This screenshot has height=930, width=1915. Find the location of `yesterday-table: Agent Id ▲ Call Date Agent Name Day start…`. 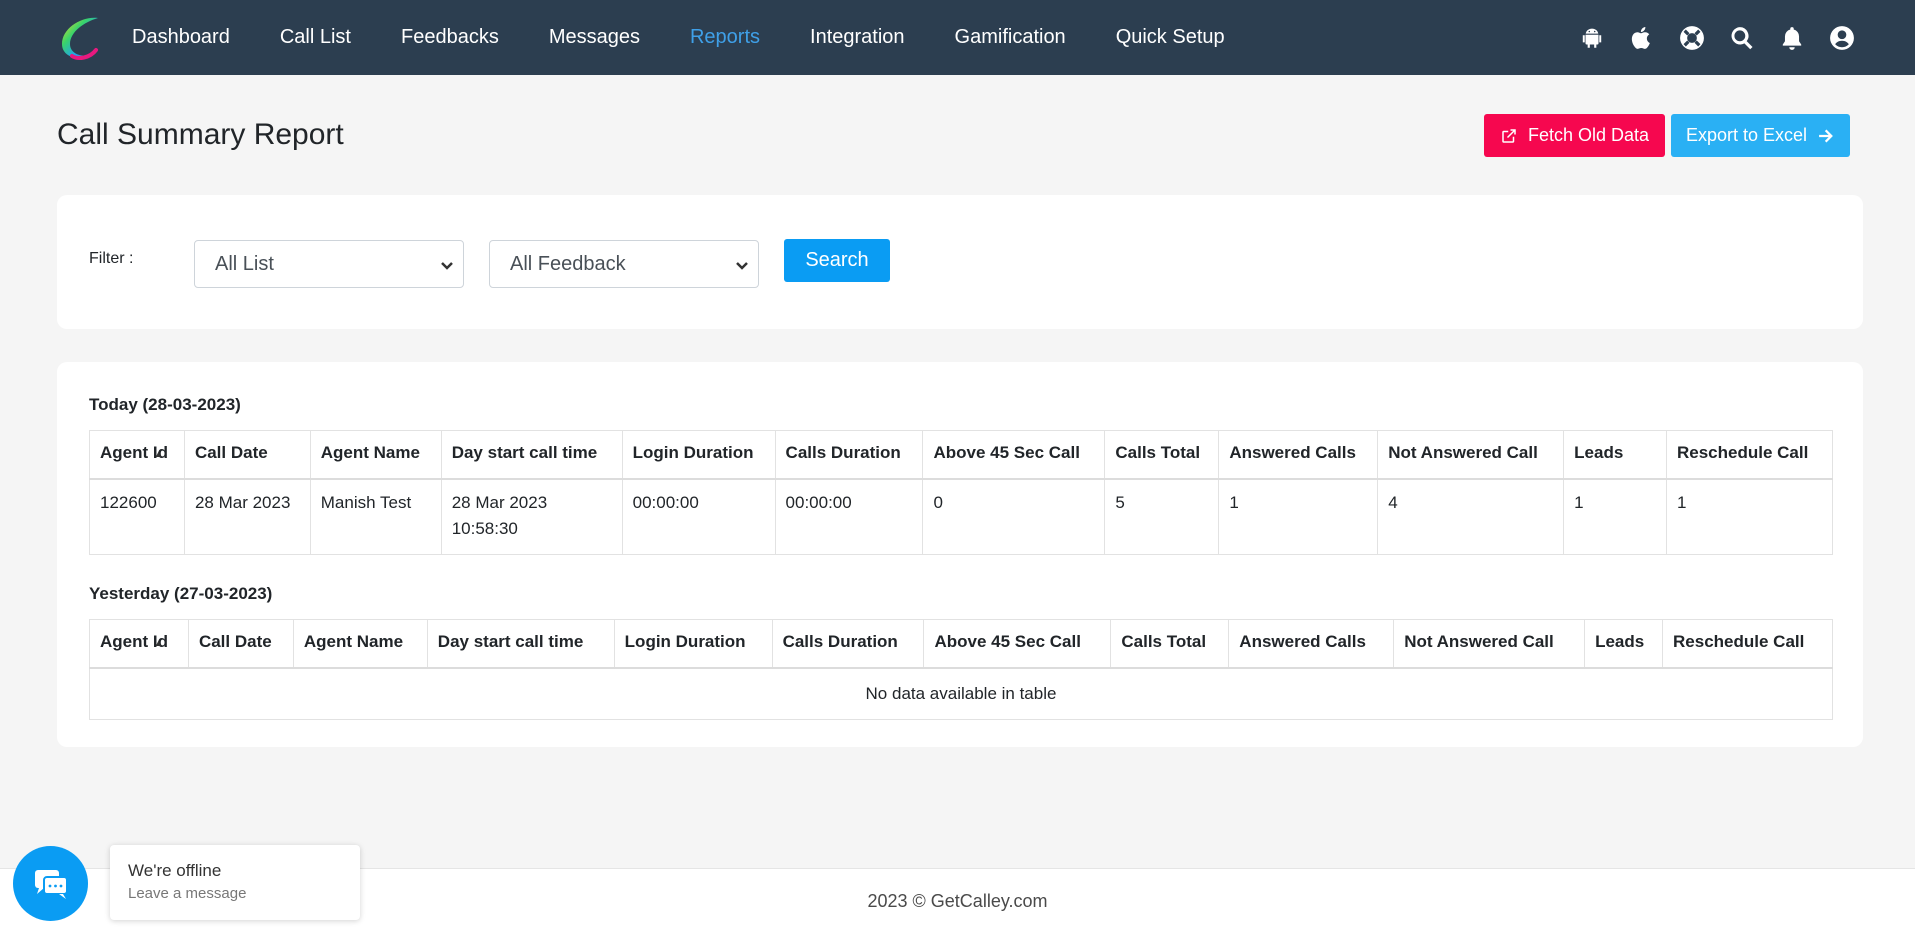

yesterday-table: Agent Id ▲ Call Date Agent Name Day start… is located at coordinates (961, 669).